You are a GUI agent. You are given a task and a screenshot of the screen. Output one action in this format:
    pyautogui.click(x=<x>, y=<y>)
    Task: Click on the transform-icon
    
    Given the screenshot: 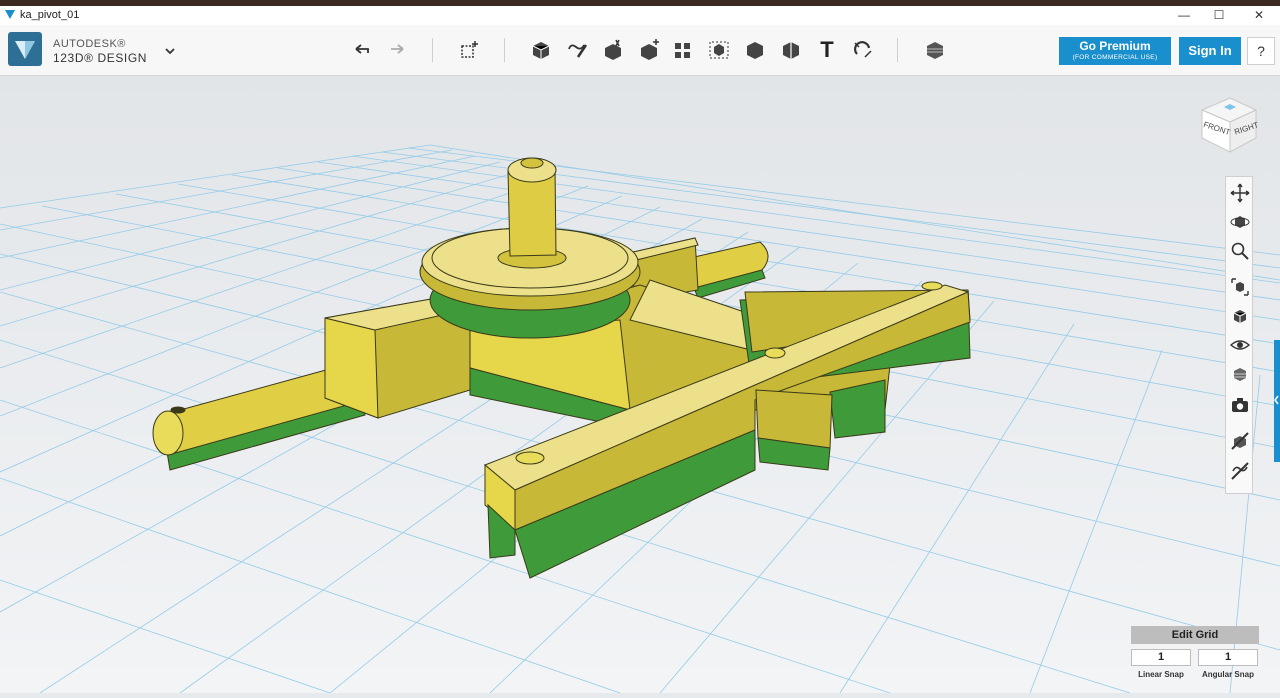 What is the action you would take?
    pyautogui.click(x=469, y=50)
    